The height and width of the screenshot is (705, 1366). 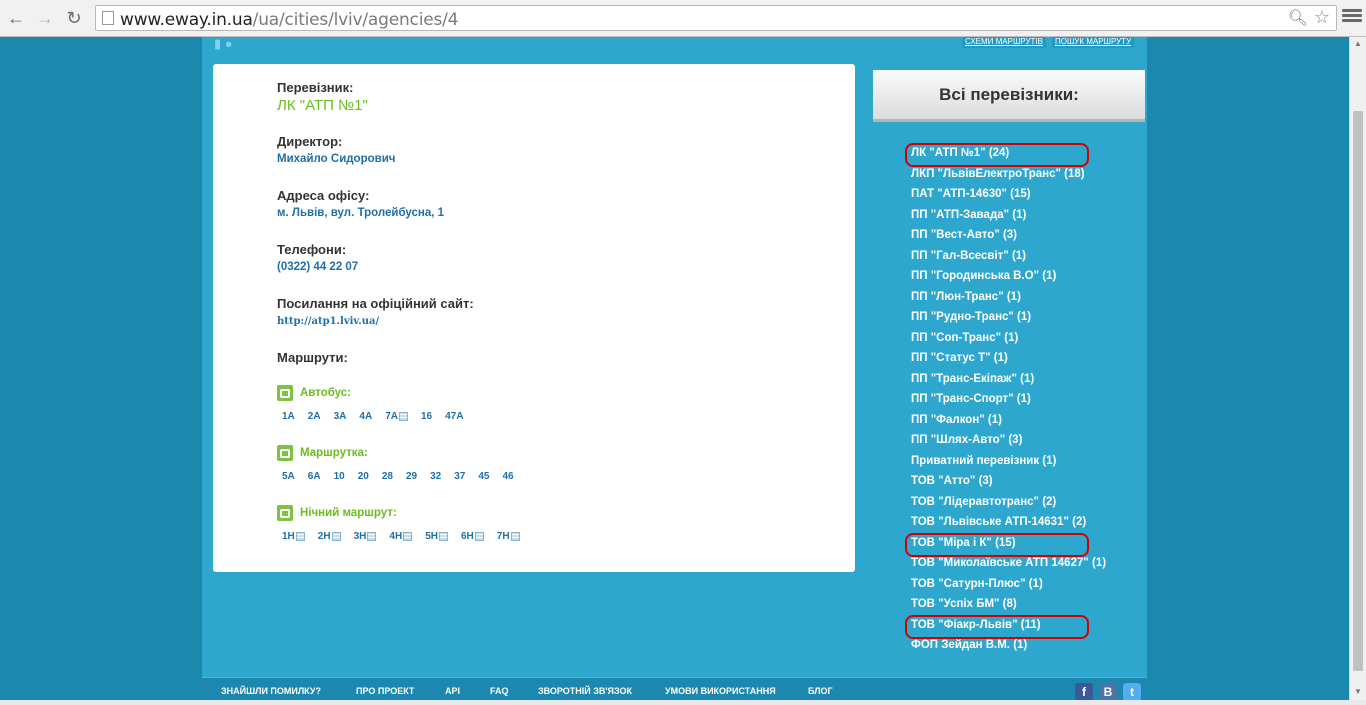 What do you see at coordinates (499, 691) in the screenshot?
I see `footer-link-faq: FAQ` at bounding box center [499, 691].